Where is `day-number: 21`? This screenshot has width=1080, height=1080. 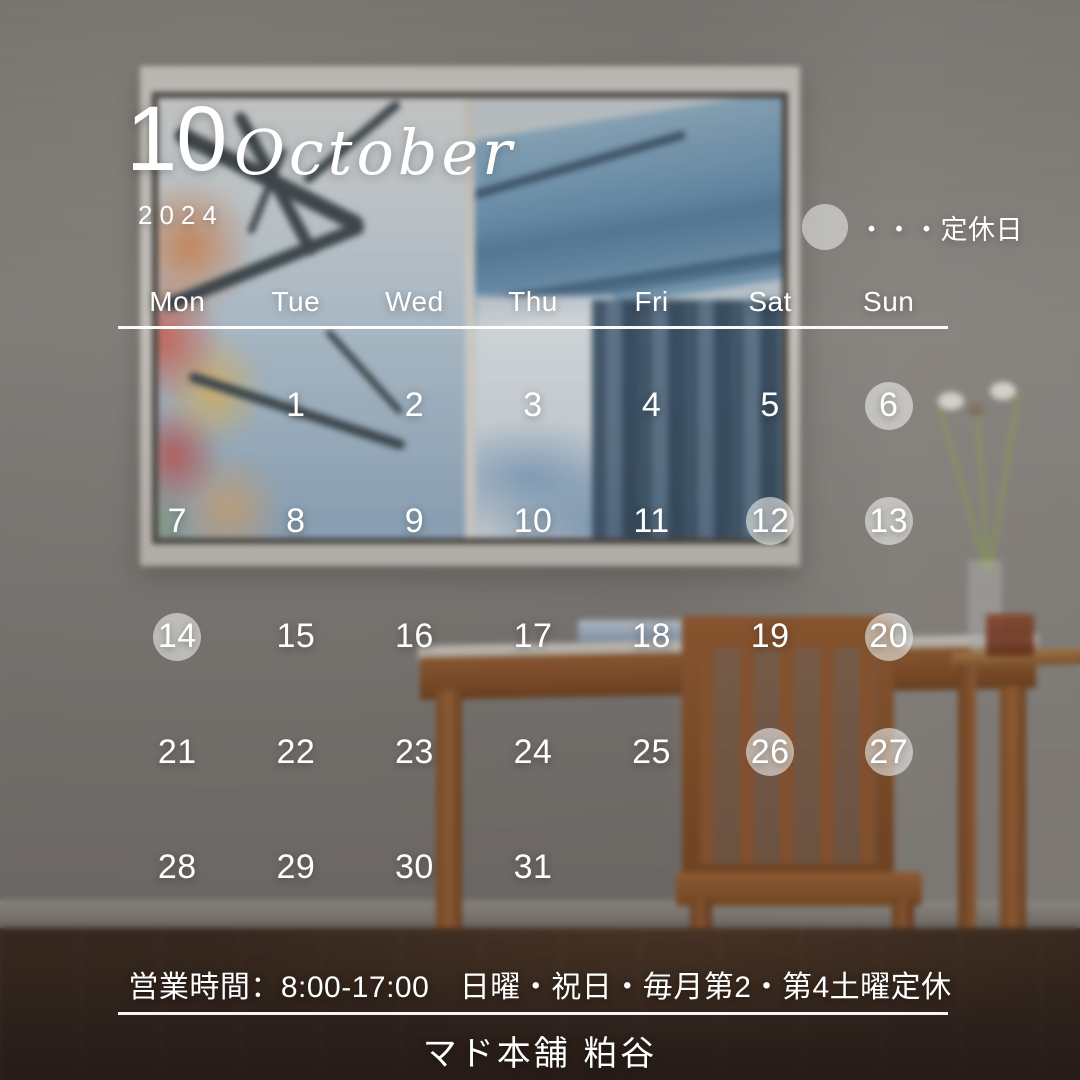 day-number: 21 is located at coordinates (177, 751).